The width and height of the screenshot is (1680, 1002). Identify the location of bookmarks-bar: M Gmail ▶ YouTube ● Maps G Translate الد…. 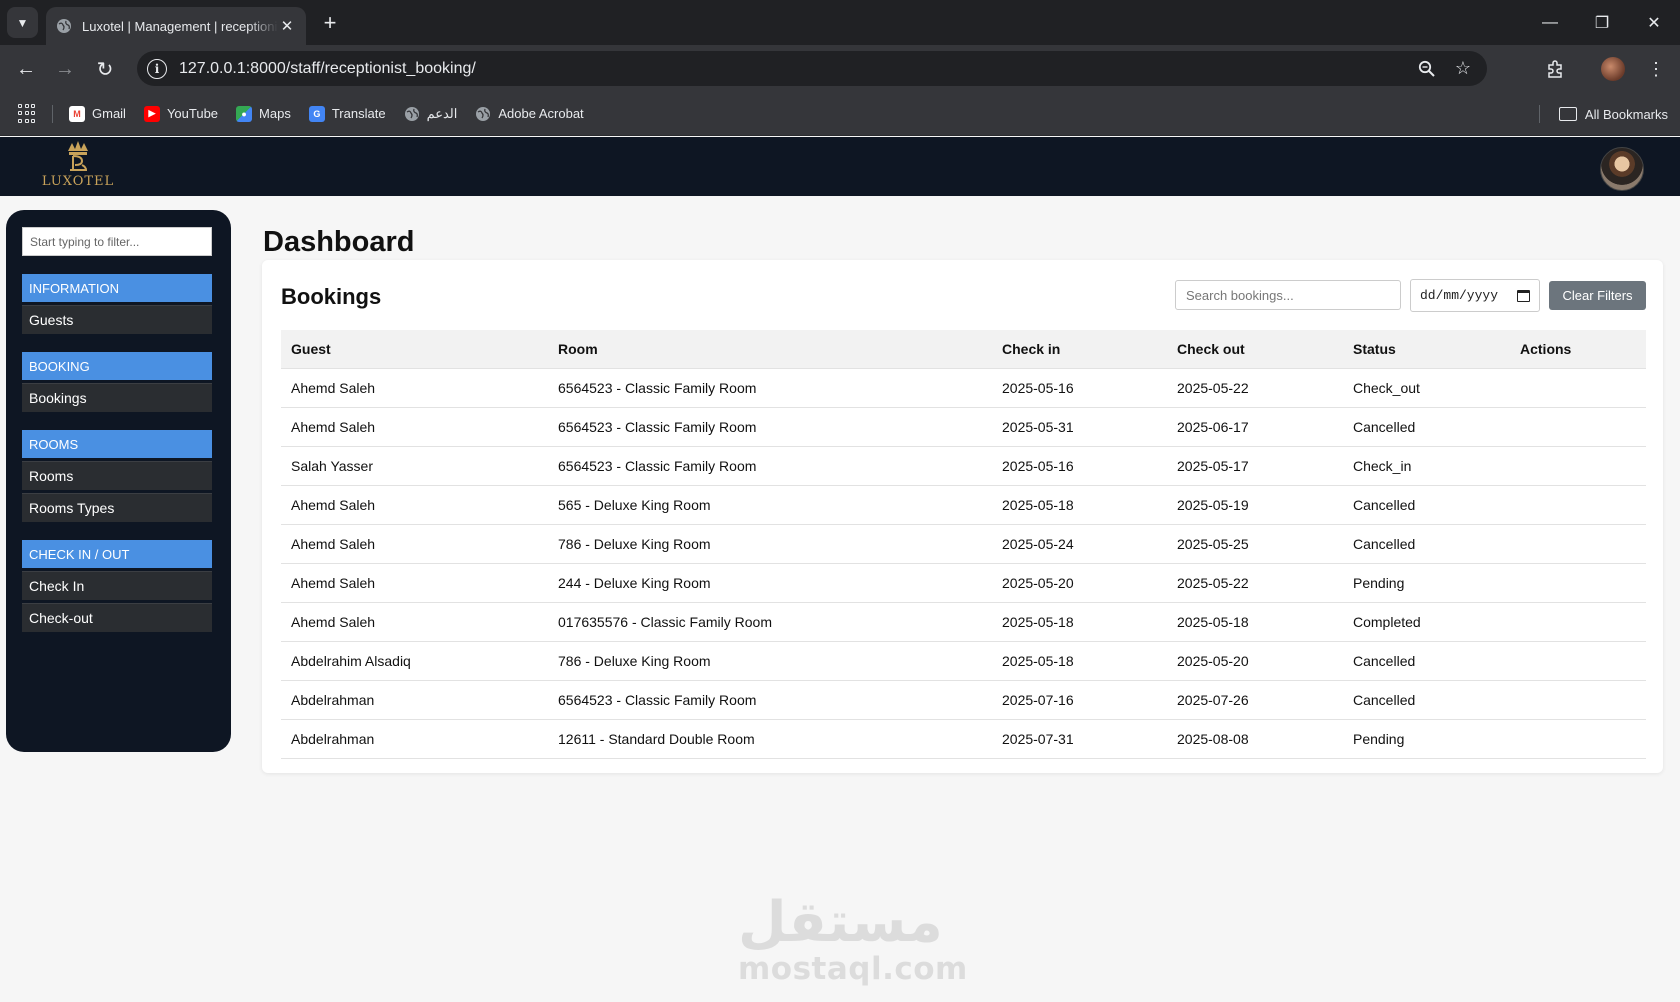
(840, 114).